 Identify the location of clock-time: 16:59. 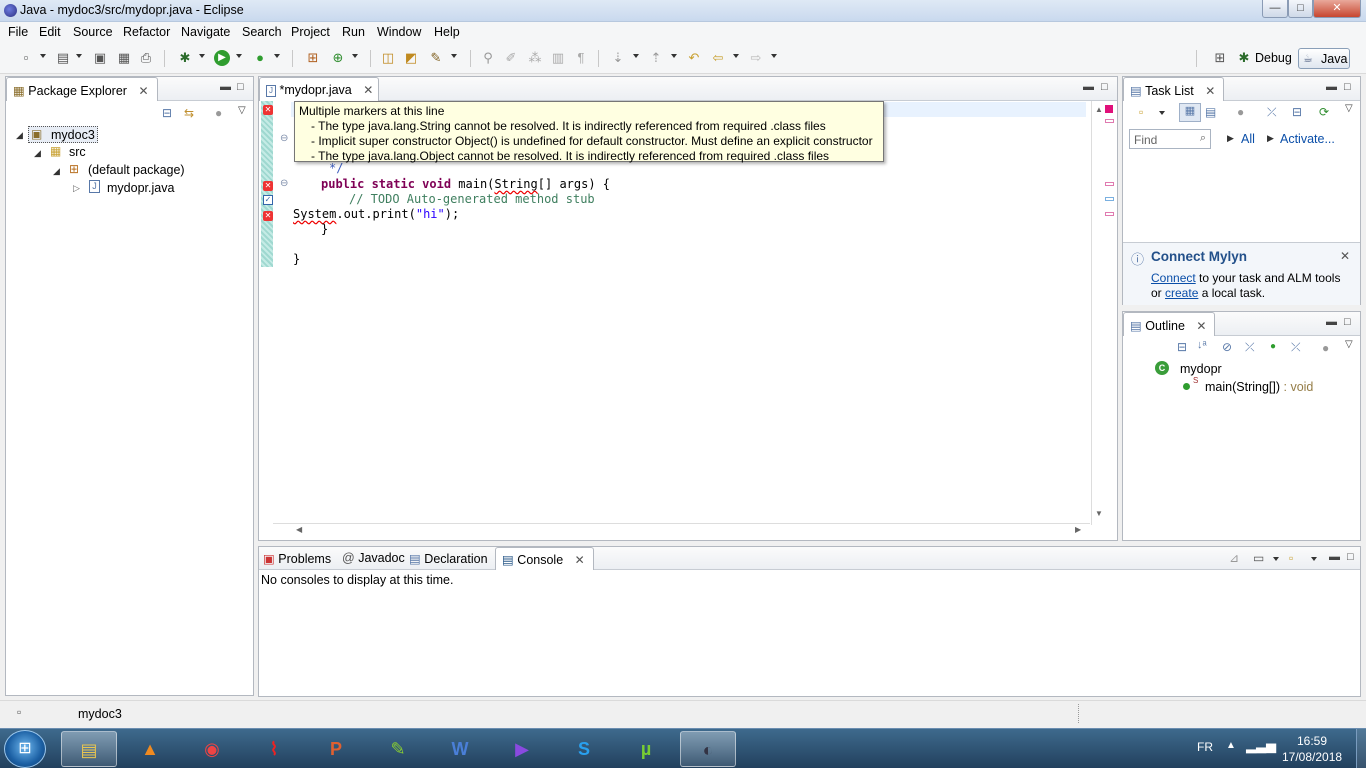
(1312, 741).